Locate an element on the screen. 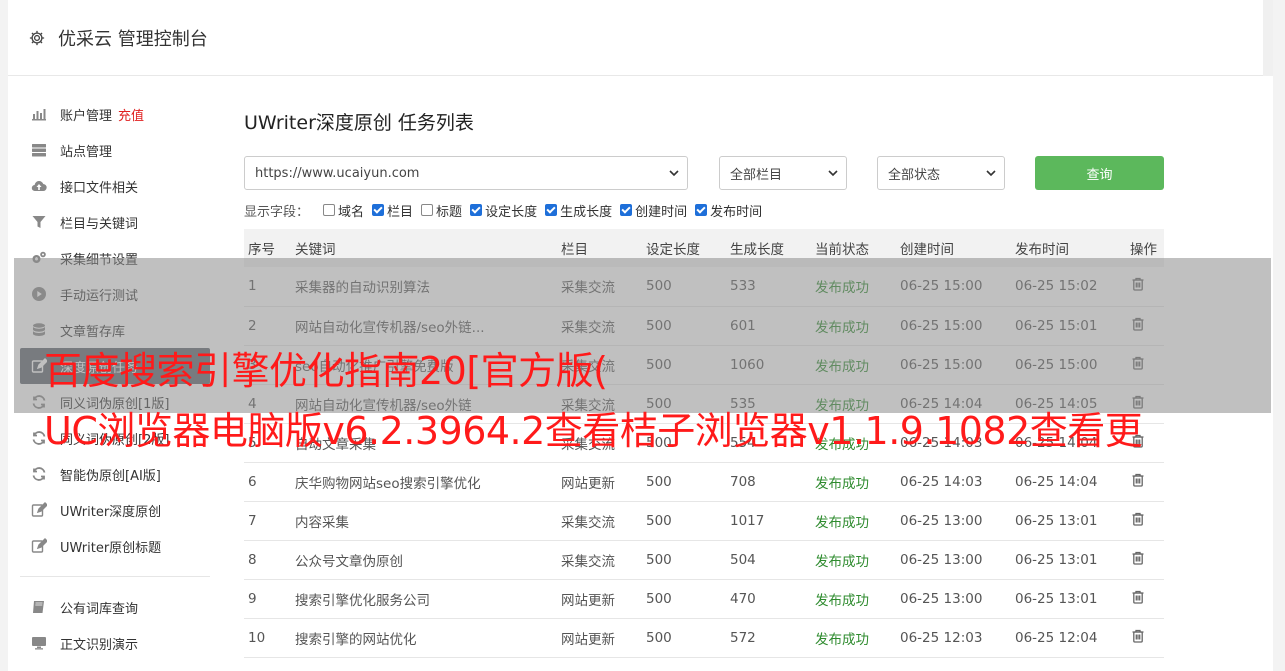  console-title: 优采云 管理控制台 is located at coordinates (133, 39).